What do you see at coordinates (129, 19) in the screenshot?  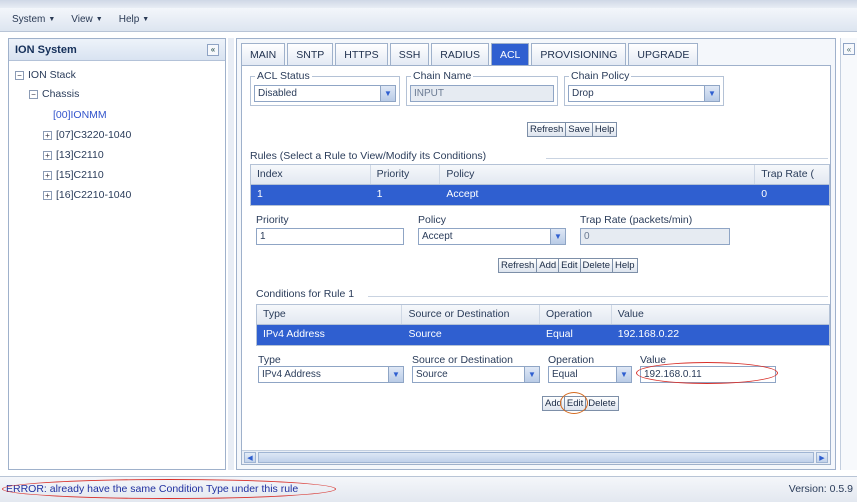 I see `menu-help-label: Help` at bounding box center [129, 19].